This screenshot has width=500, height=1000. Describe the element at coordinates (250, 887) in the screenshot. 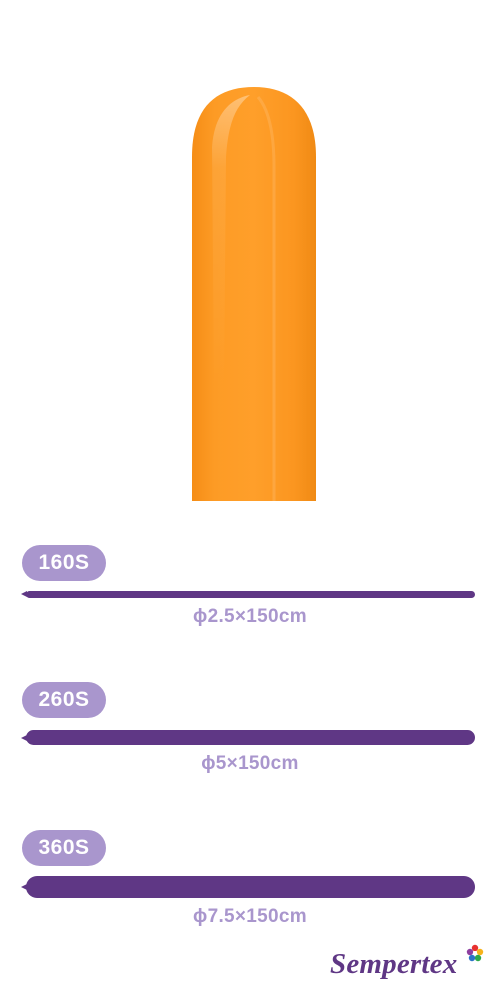

I see `balloon-bar-360s` at that location.